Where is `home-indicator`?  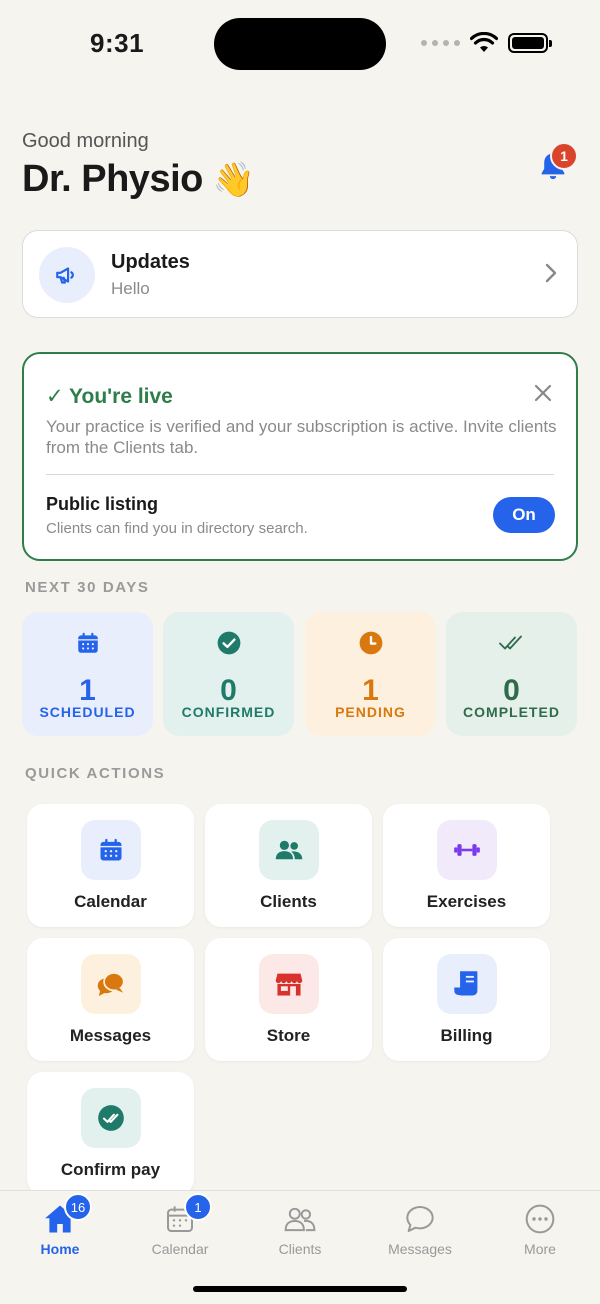
home-indicator is located at coordinates (300, 1289).